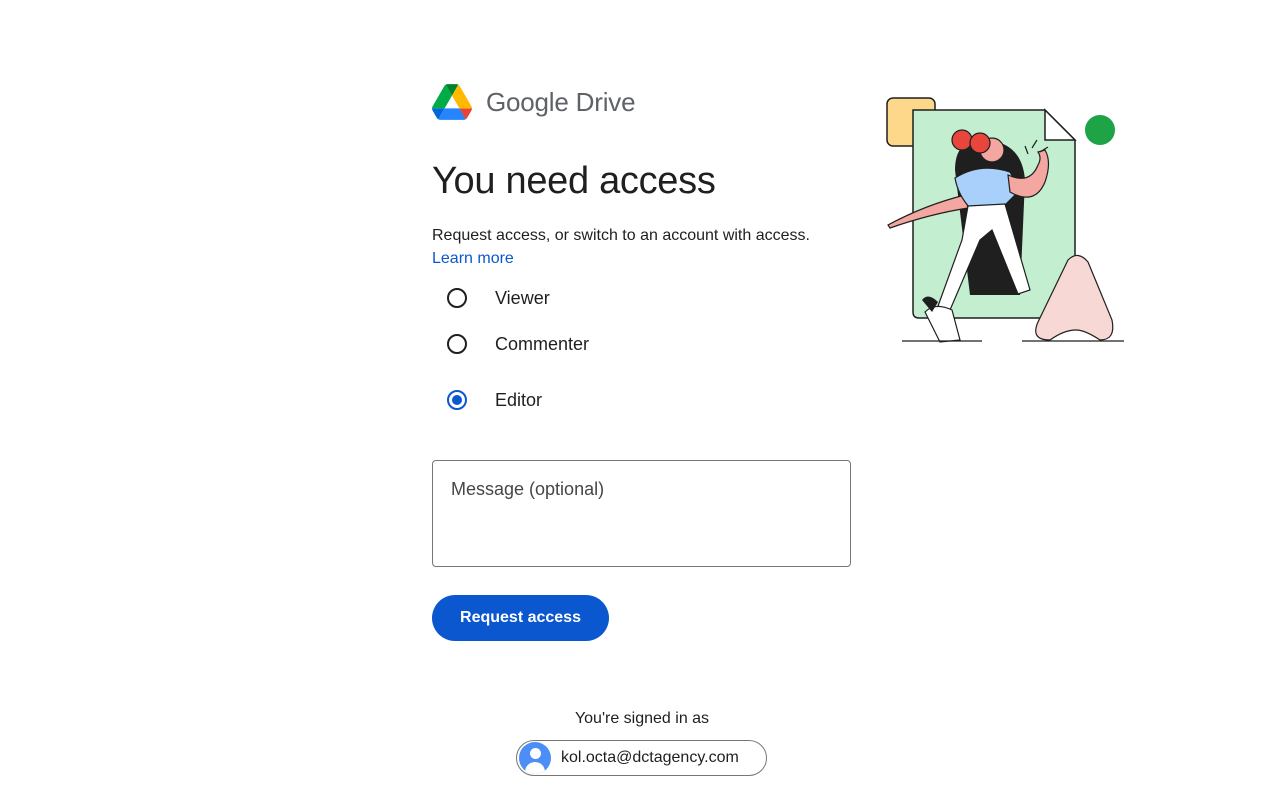  Describe the element at coordinates (473, 258) in the screenshot. I see `learn-more-link: Learn more` at that location.